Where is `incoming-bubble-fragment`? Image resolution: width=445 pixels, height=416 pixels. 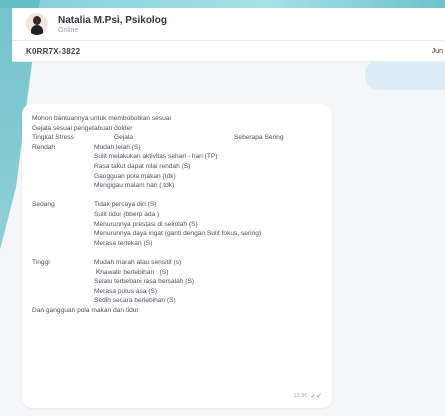
incoming-bubble-fragment is located at coordinates (405, 75).